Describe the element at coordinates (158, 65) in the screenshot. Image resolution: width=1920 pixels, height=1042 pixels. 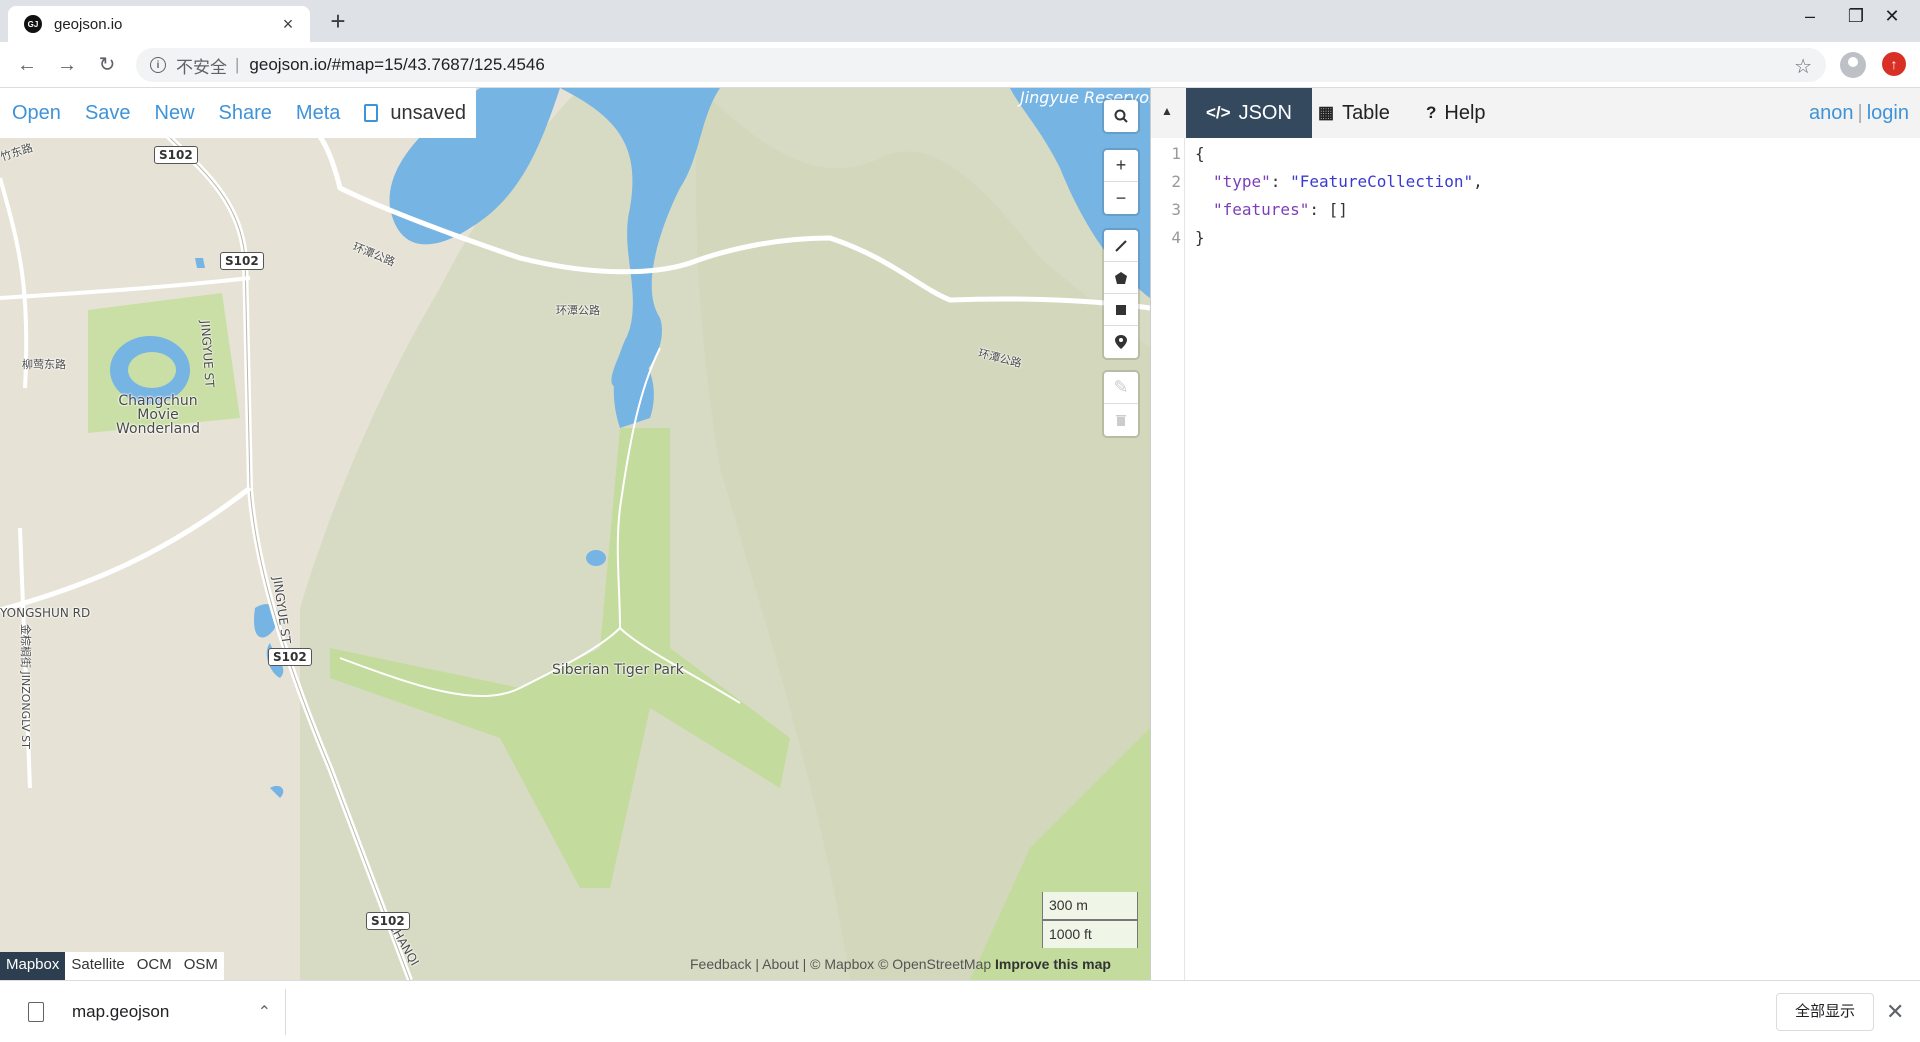
I see `site-info-icon: i` at that location.